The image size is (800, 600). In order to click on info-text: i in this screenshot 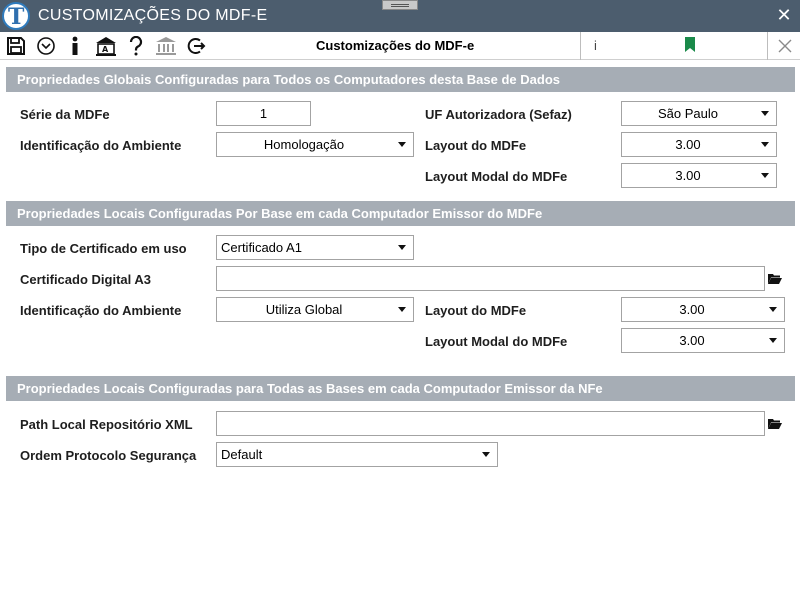, I will do `click(595, 45)`.